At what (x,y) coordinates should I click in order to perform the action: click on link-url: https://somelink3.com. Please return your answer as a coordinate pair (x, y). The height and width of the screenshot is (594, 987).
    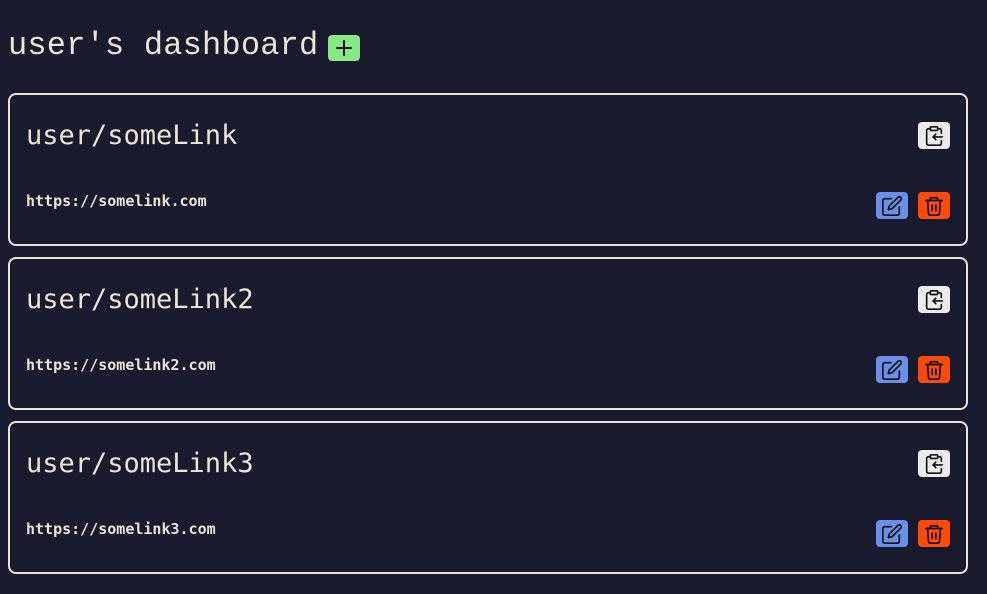
    Looking at the image, I should click on (121, 529).